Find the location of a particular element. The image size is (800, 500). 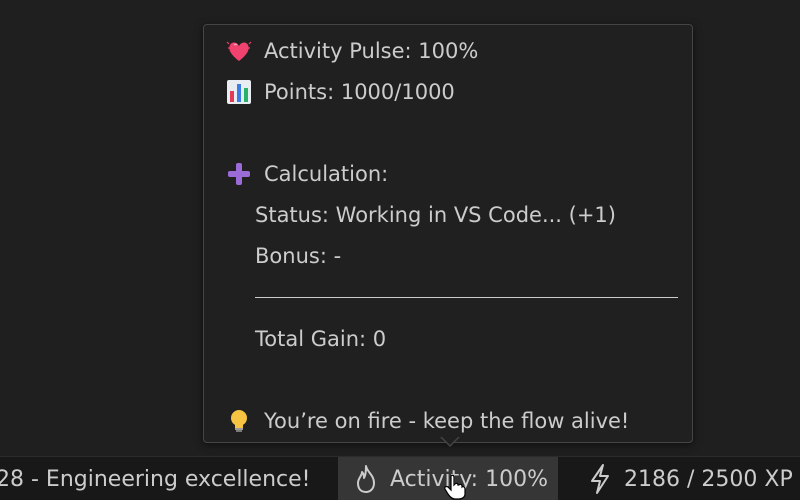

status-row: Status: Working in VS Code... (+1) is located at coordinates (435, 215).